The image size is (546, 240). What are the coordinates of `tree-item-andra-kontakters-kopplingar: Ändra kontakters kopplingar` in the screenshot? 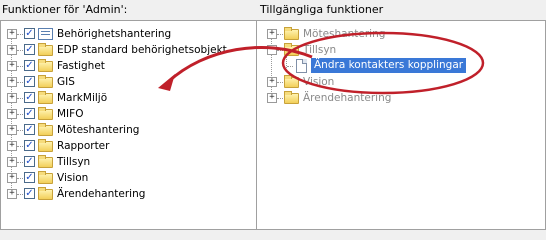 It's located at (403, 66).